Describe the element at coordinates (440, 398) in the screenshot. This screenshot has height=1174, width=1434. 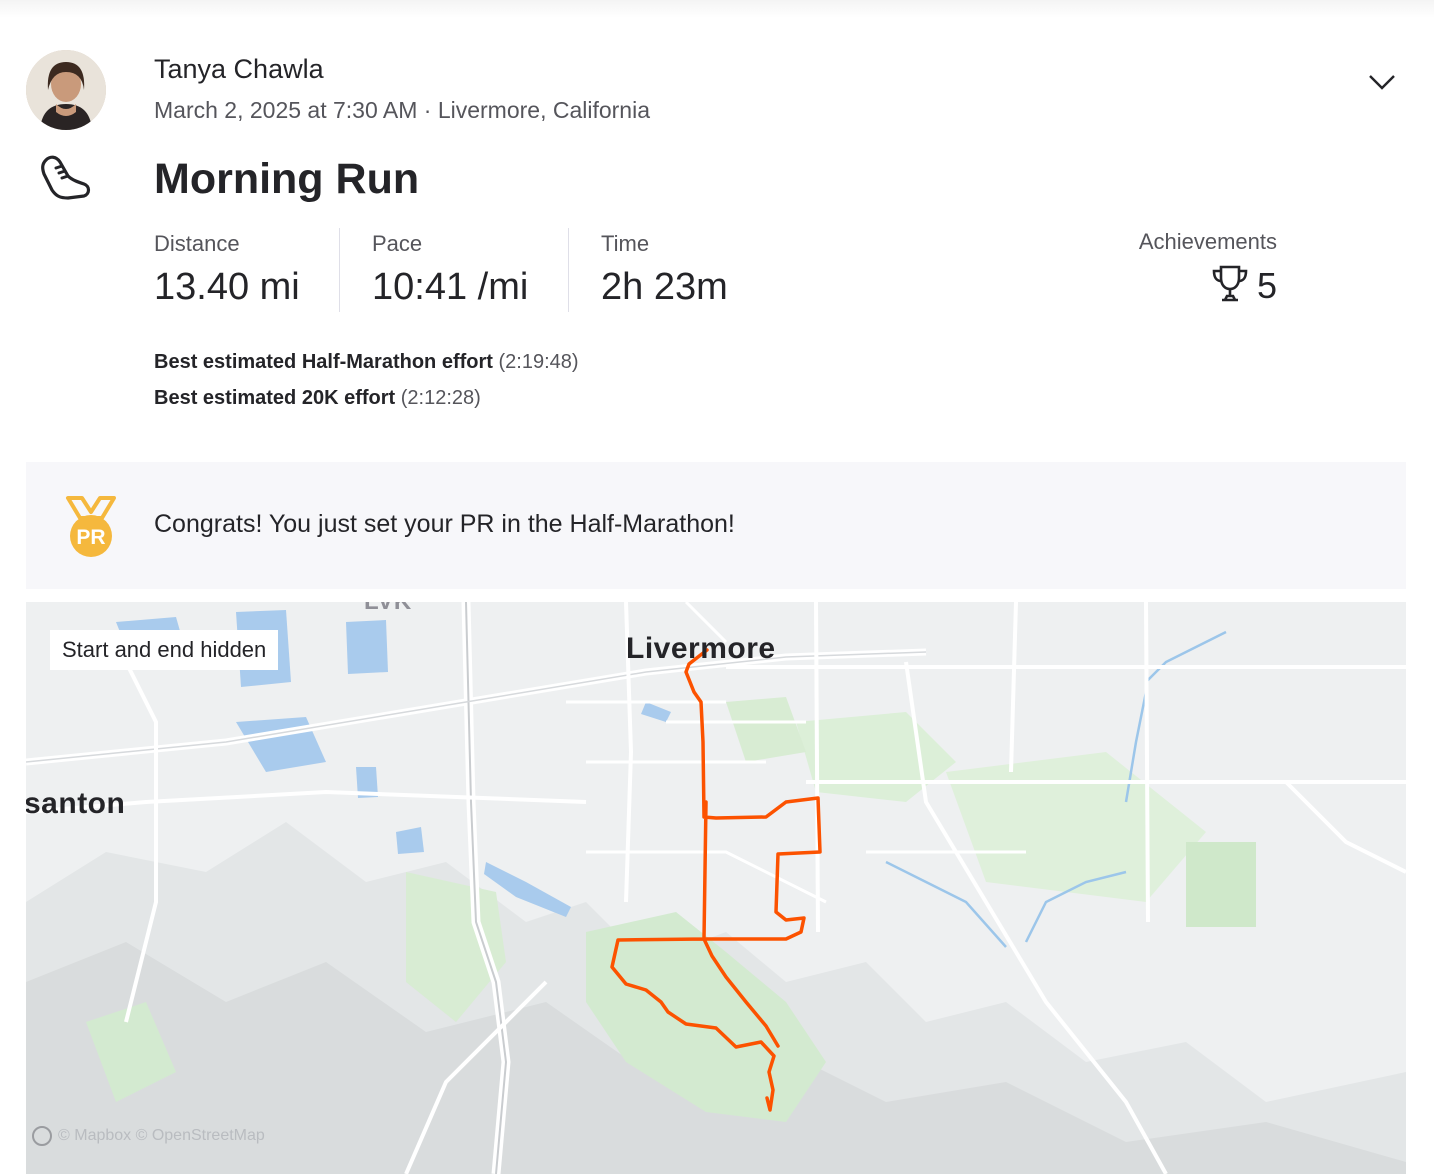
I see `best-effort-time: (2:12:28)` at that location.